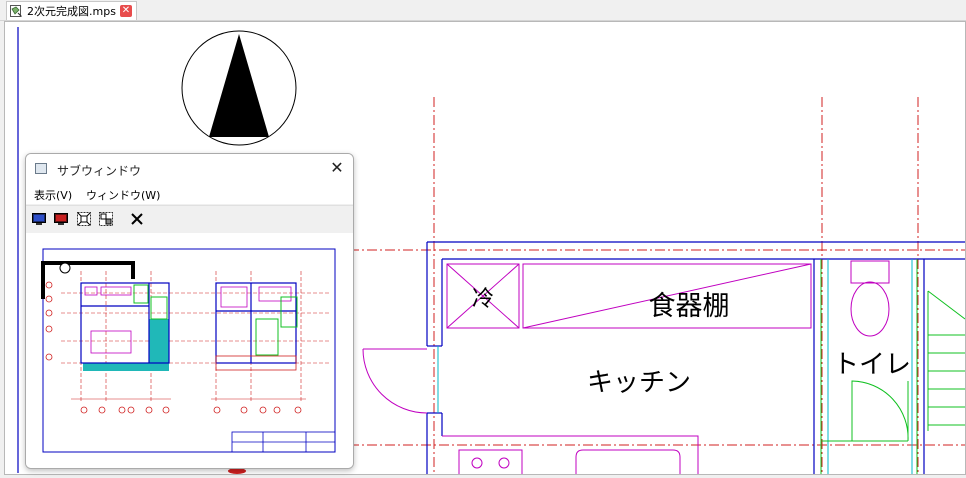 Image resolution: width=966 pixels, height=478 pixels. What do you see at coordinates (123, 195) in the screenshot?
I see `menu-window: ウィンドウ(W)` at bounding box center [123, 195].